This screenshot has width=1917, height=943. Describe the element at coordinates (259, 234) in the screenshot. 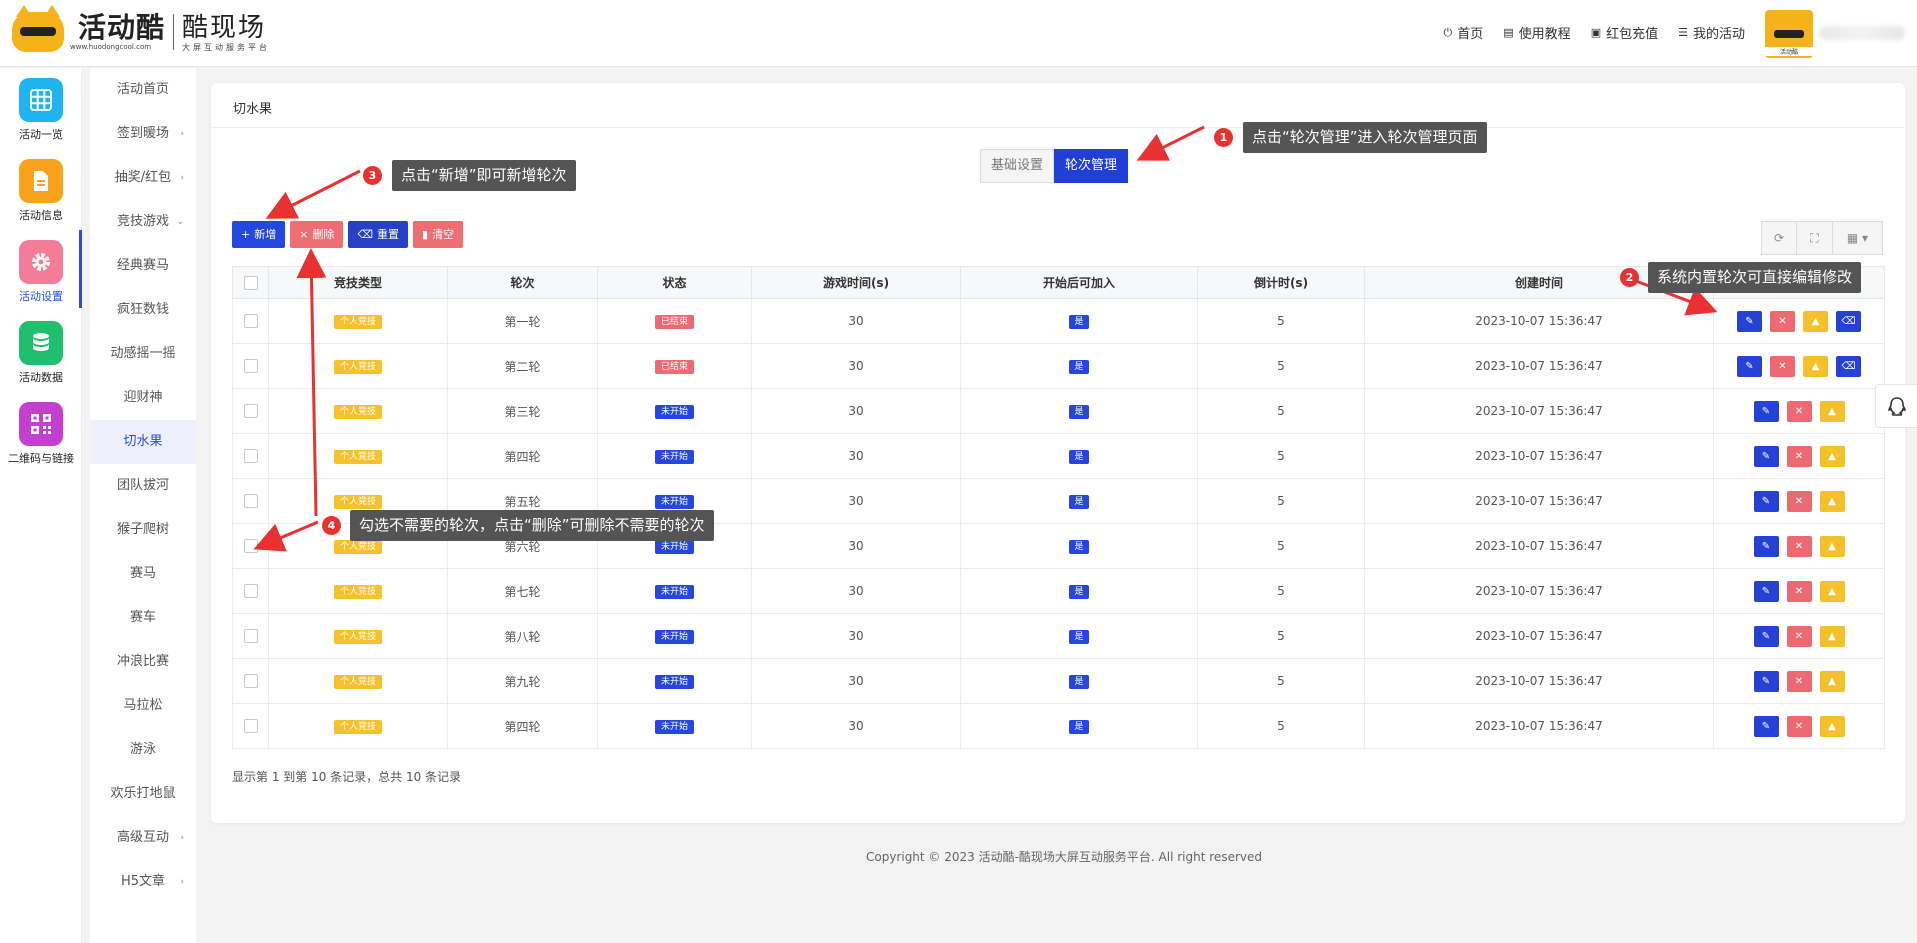

I see `add-button: + 新增` at that location.